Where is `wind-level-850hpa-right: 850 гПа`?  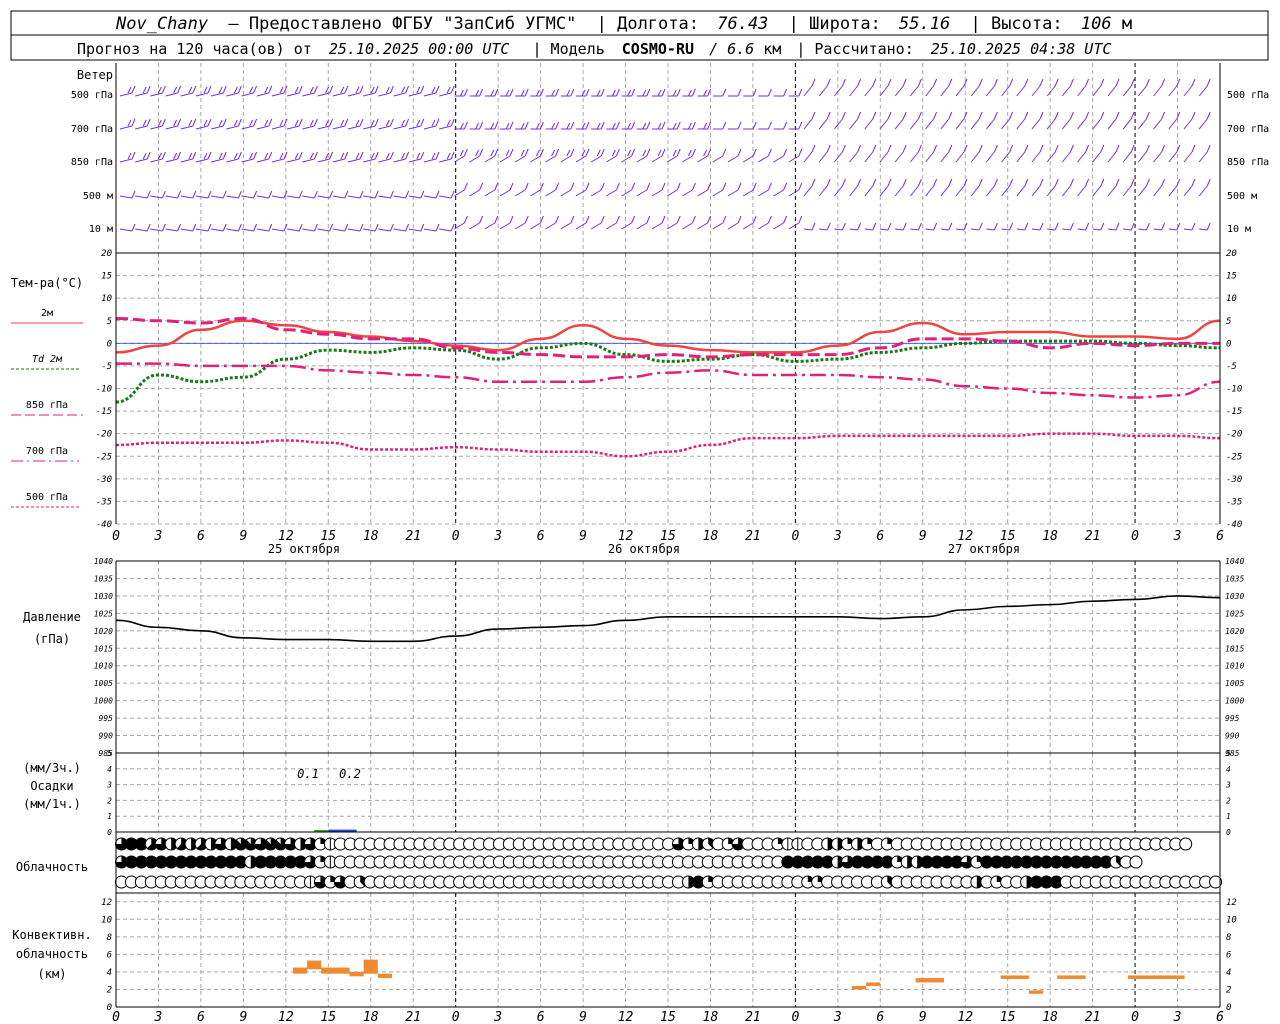
wind-level-850hpa-right: 850 гПа is located at coordinates (1248, 162).